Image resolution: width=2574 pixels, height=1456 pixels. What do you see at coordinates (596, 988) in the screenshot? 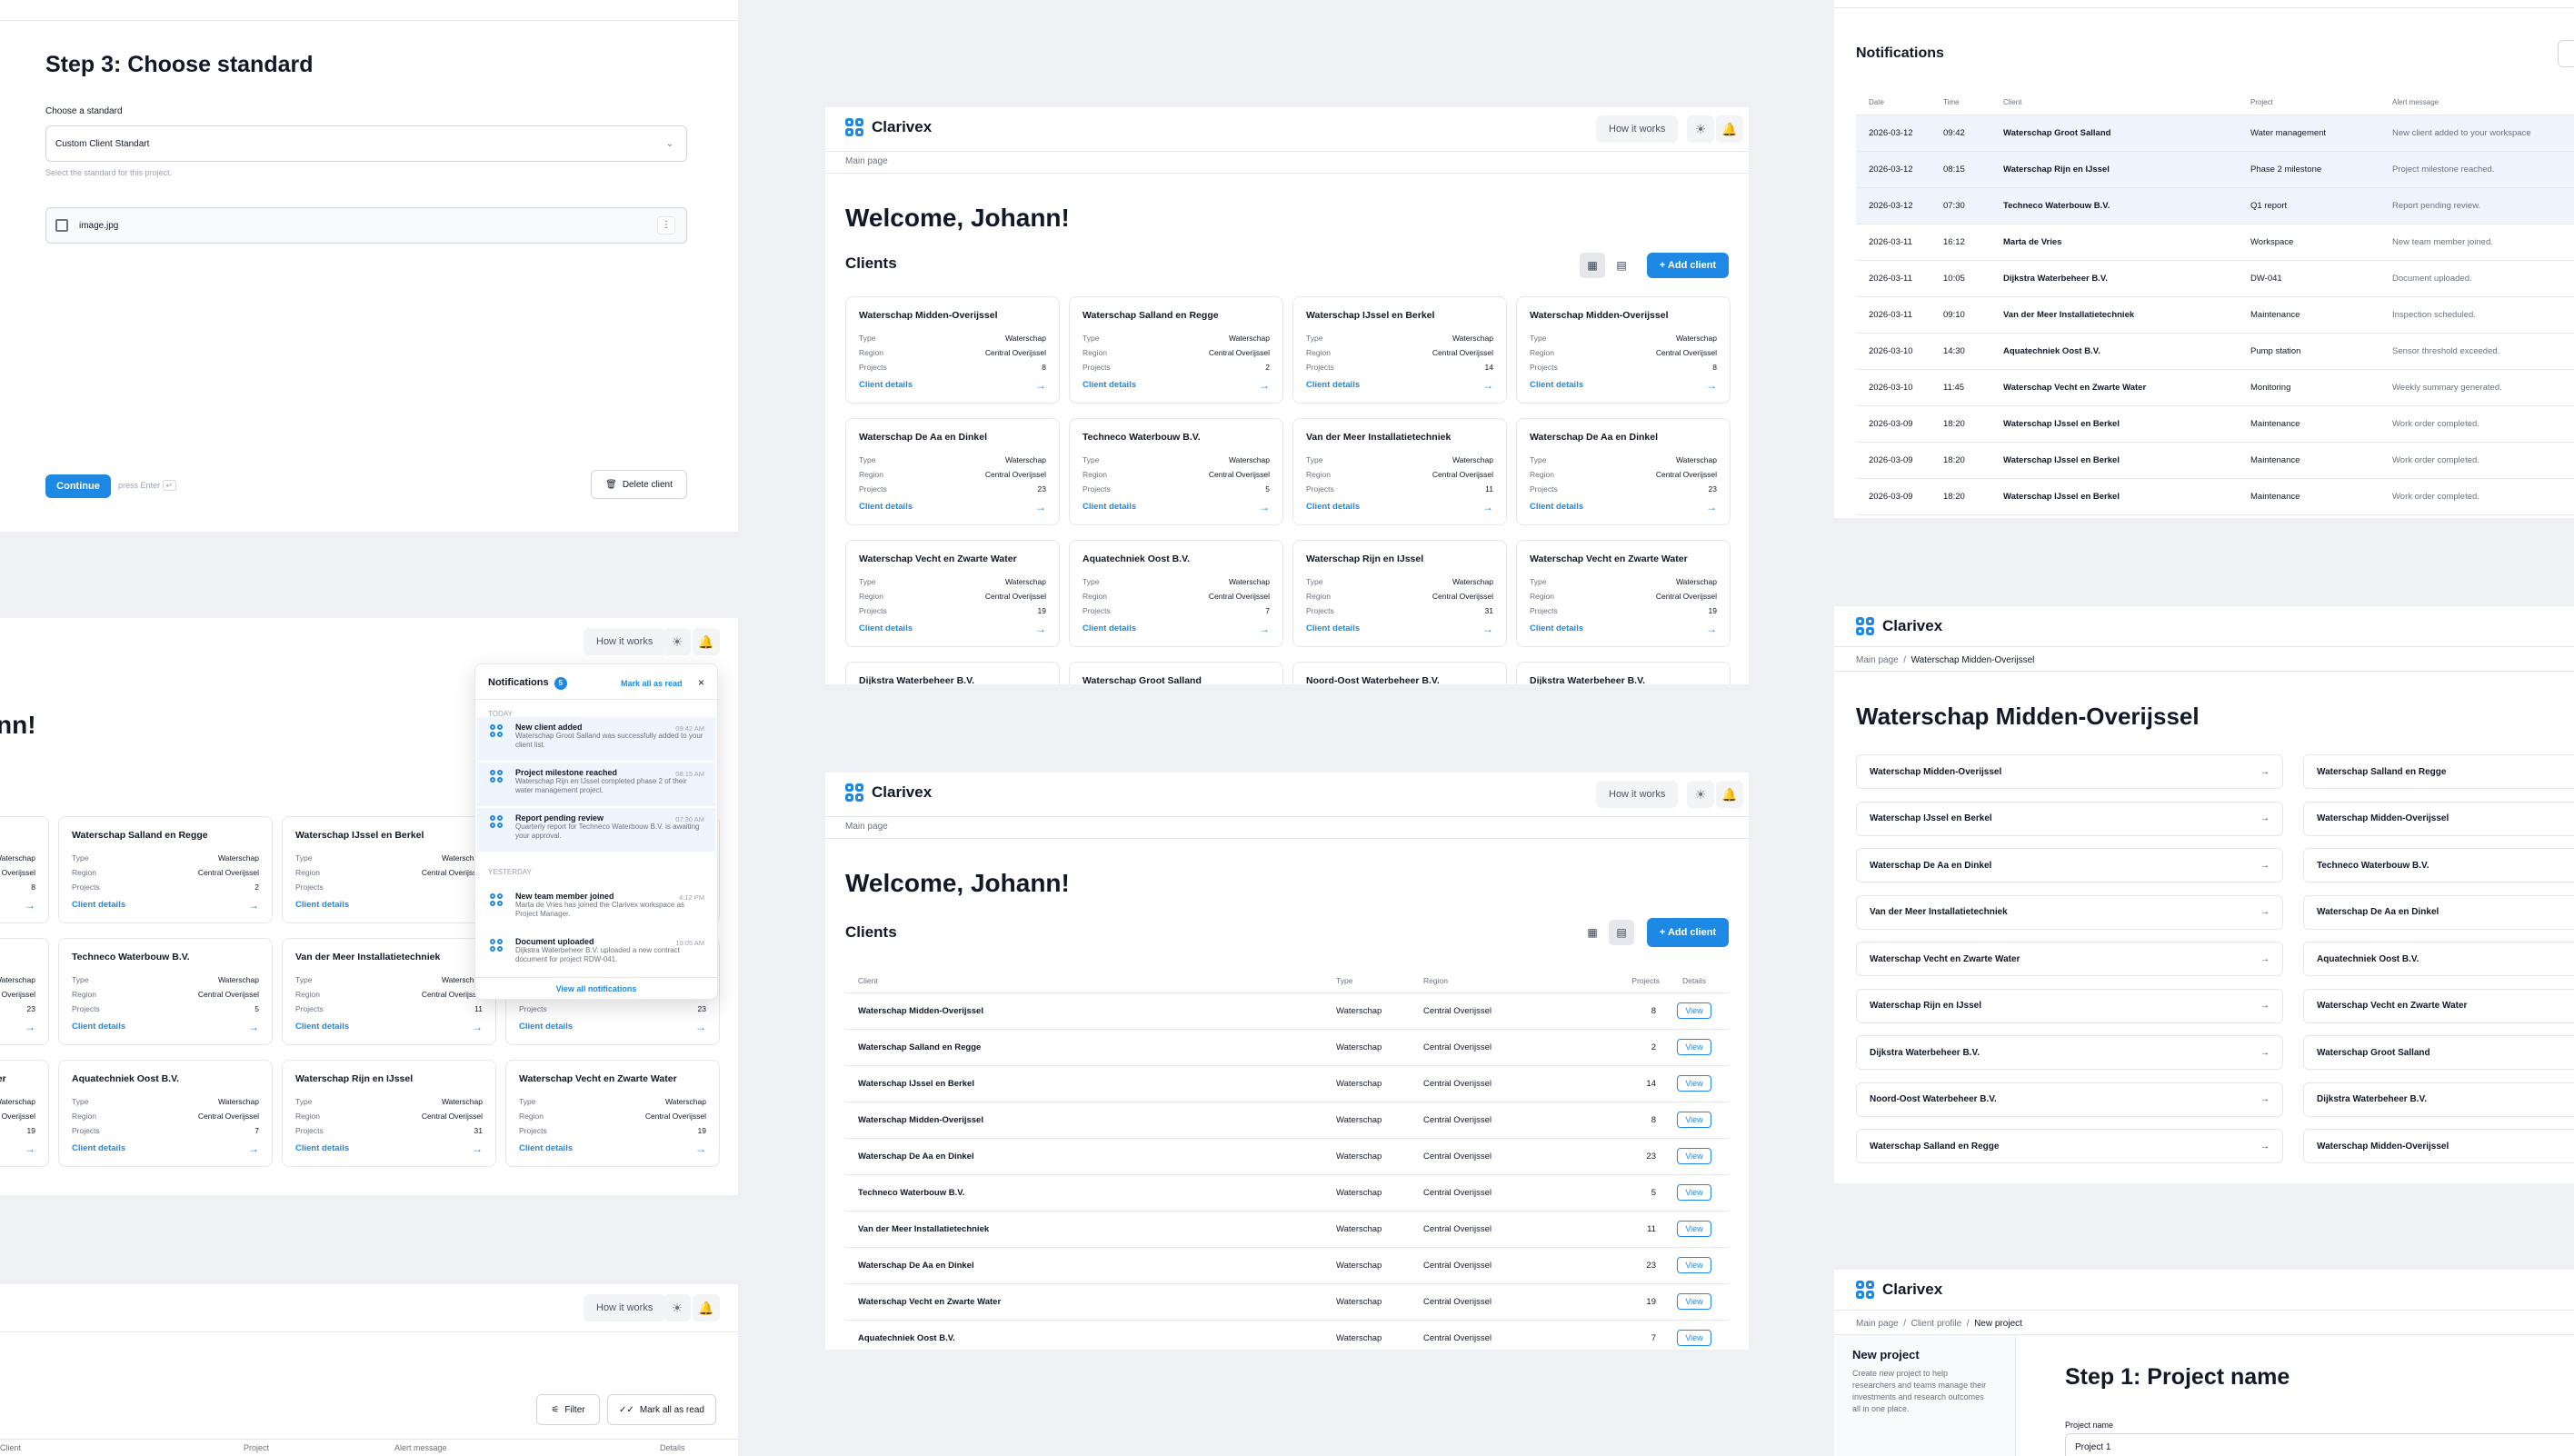
I see `view-all-notifications-link: View all notifications` at bounding box center [596, 988].